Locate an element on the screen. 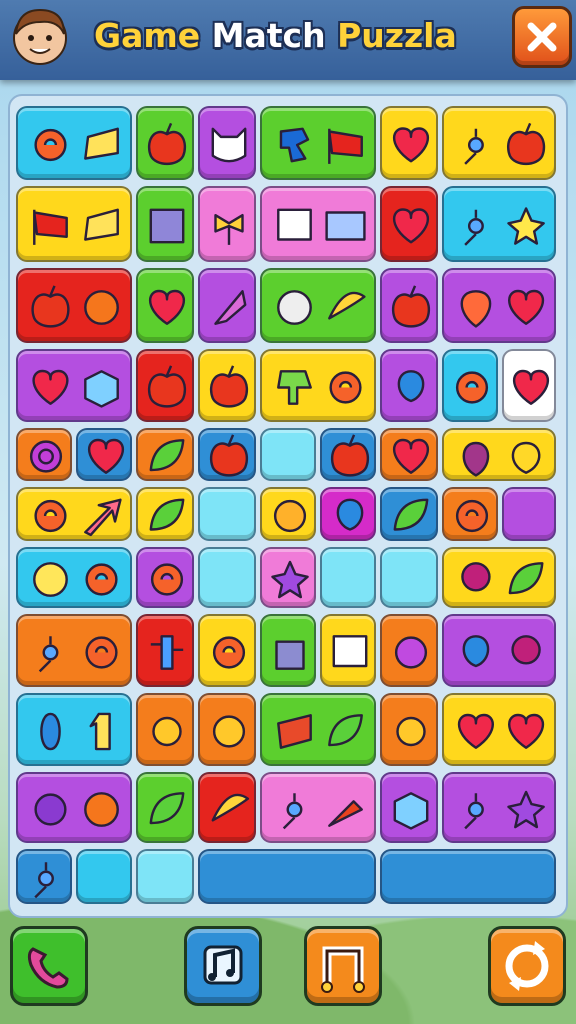 Image resolution: width=576 pixels, height=1024 pixels. apple-icon is located at coordinates (229, 455).